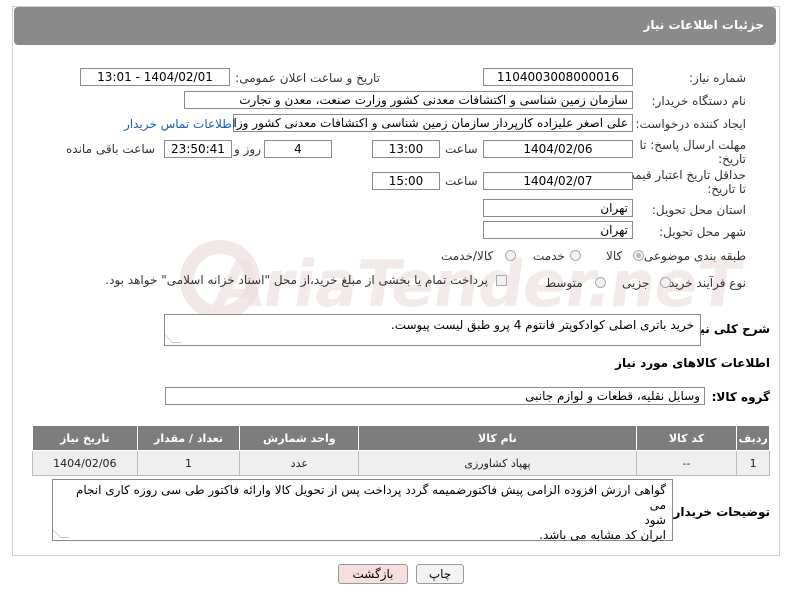 Image resolution: width=788 pixels, height=598 pixels. Describe the element at coordinates (665, 282) in the screenshot. I see `process-radio-minor` at that location.